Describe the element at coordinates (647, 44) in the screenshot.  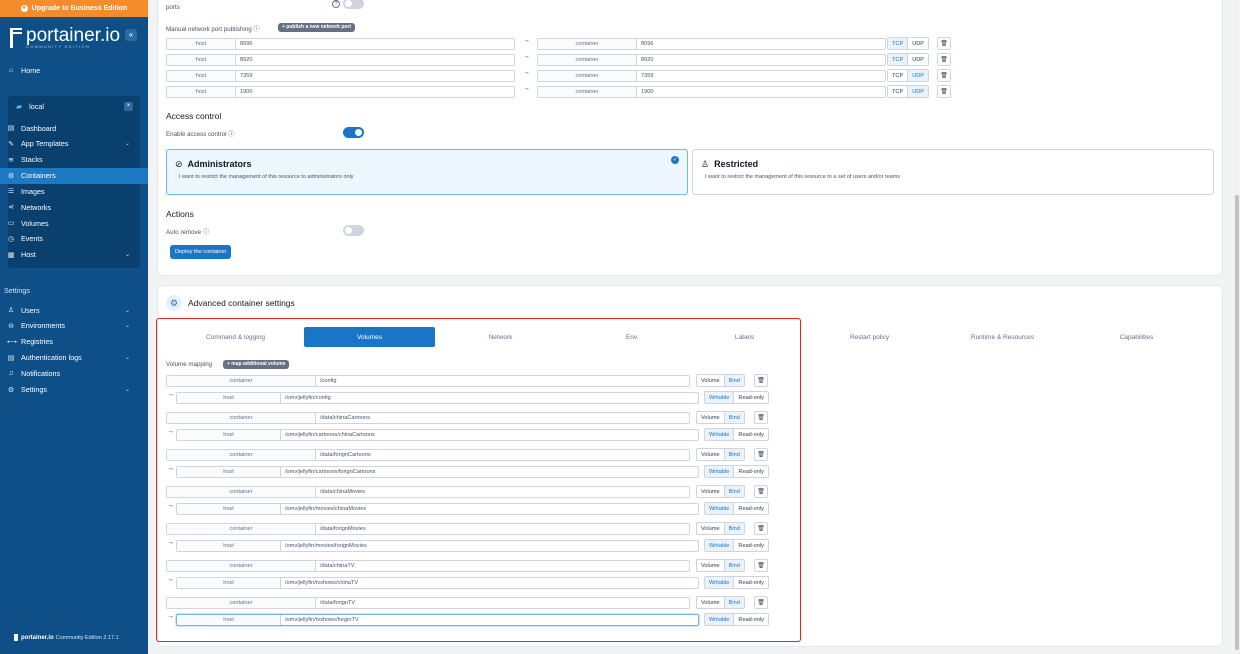
I see `container-port-value: 8096` at that location.